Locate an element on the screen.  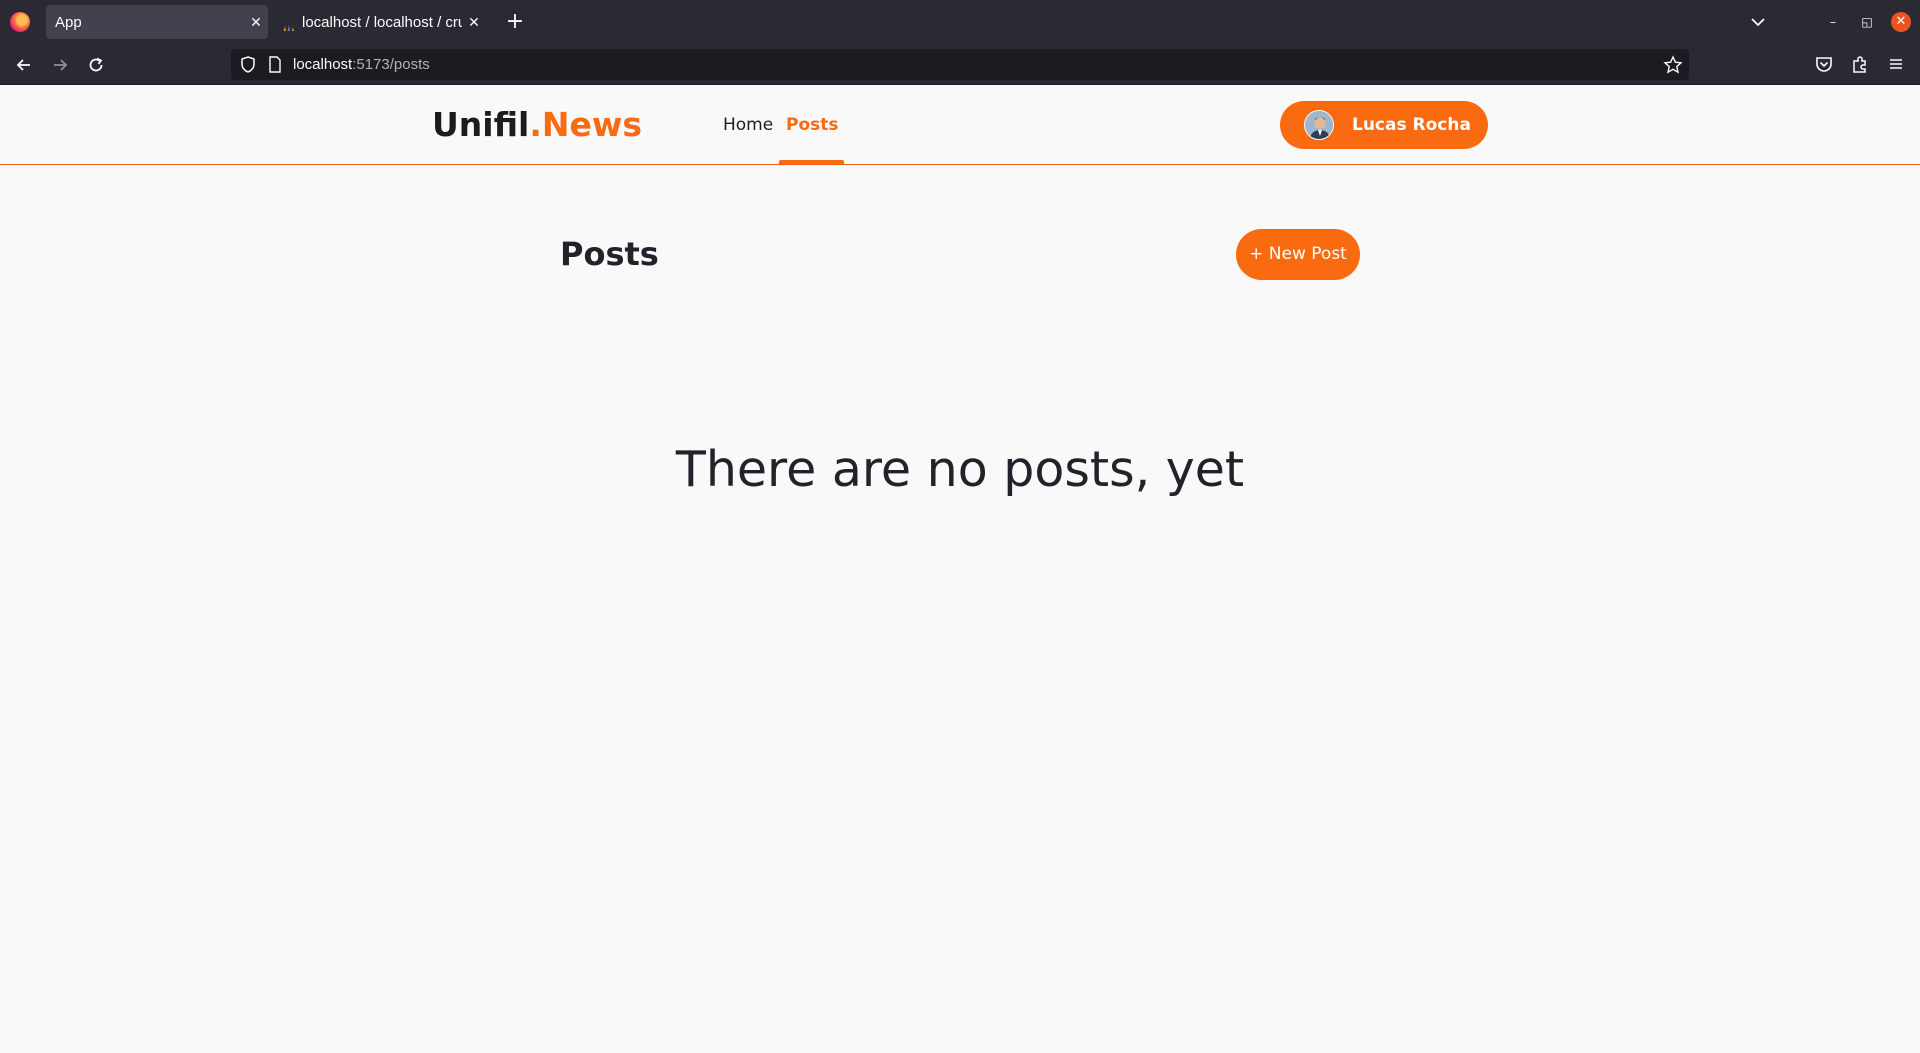
new-post-button: + New Post is located at coordinates (1298, 254).